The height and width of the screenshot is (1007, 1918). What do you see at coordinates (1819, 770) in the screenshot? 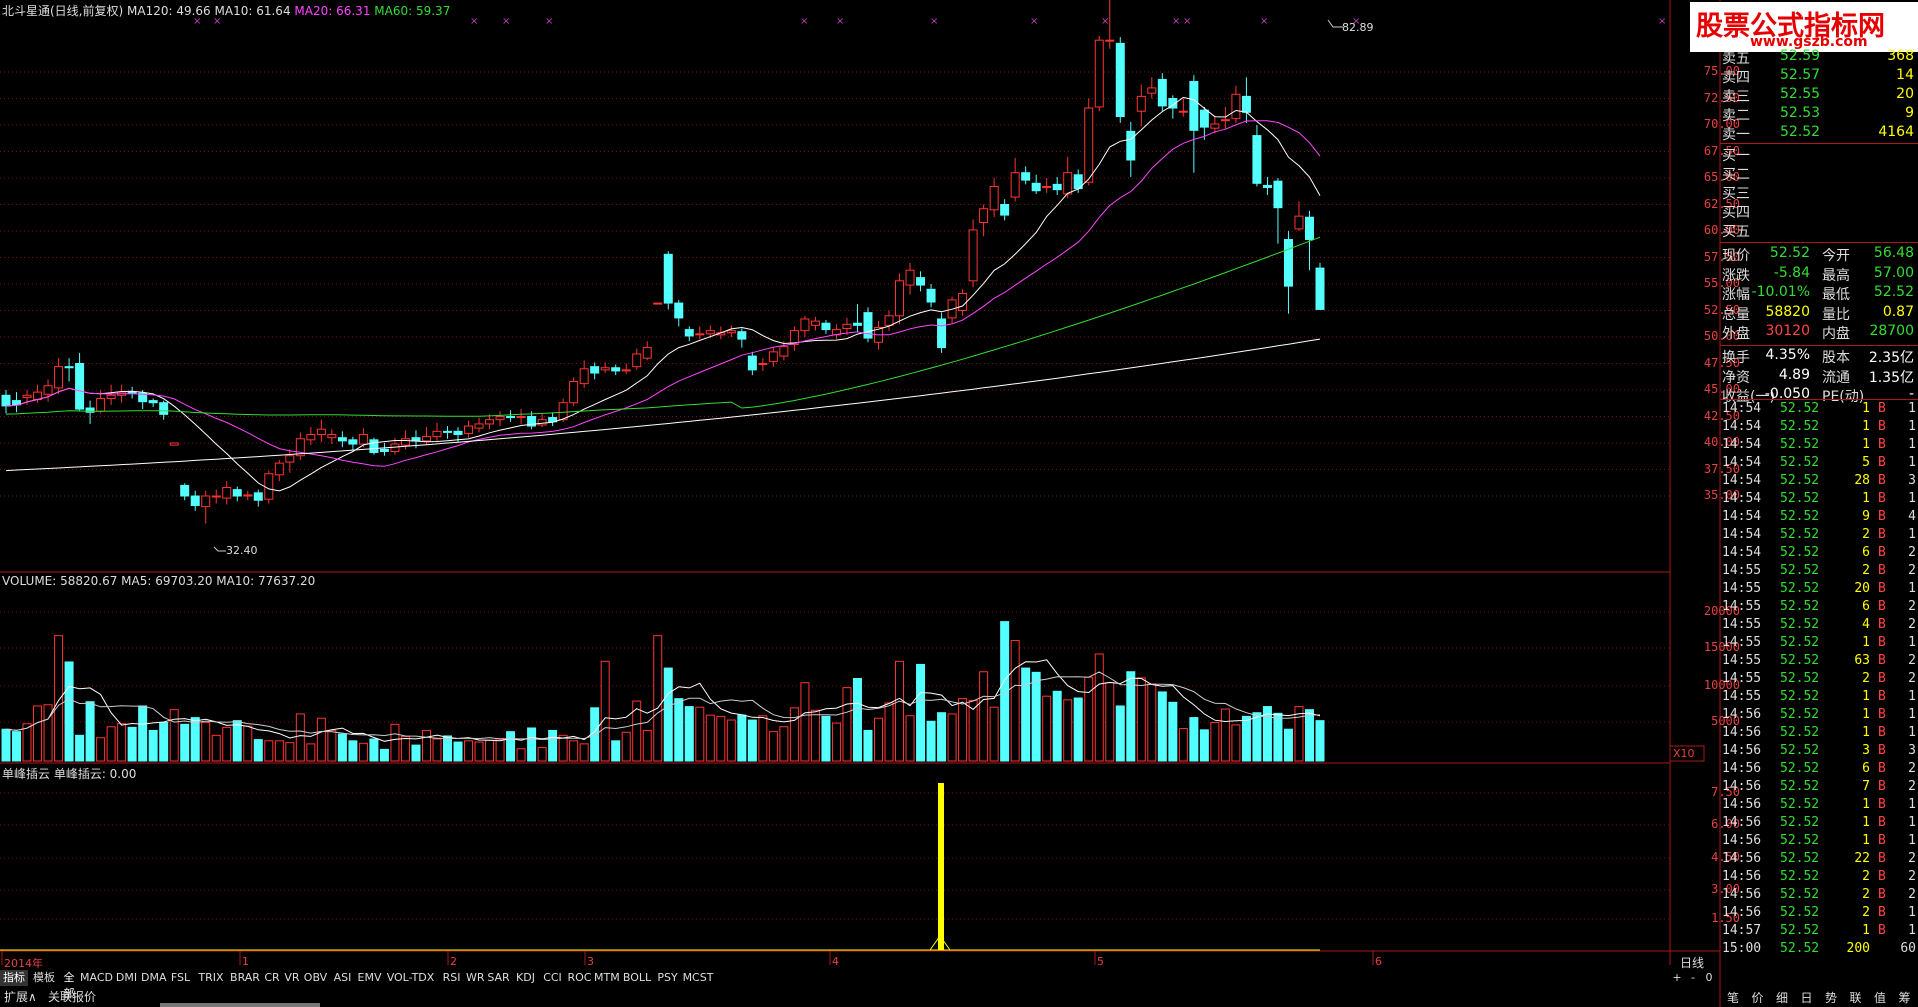
I see `tick-row: 14:56 52.52 6 B 2` at bounding box center [1819, 770].